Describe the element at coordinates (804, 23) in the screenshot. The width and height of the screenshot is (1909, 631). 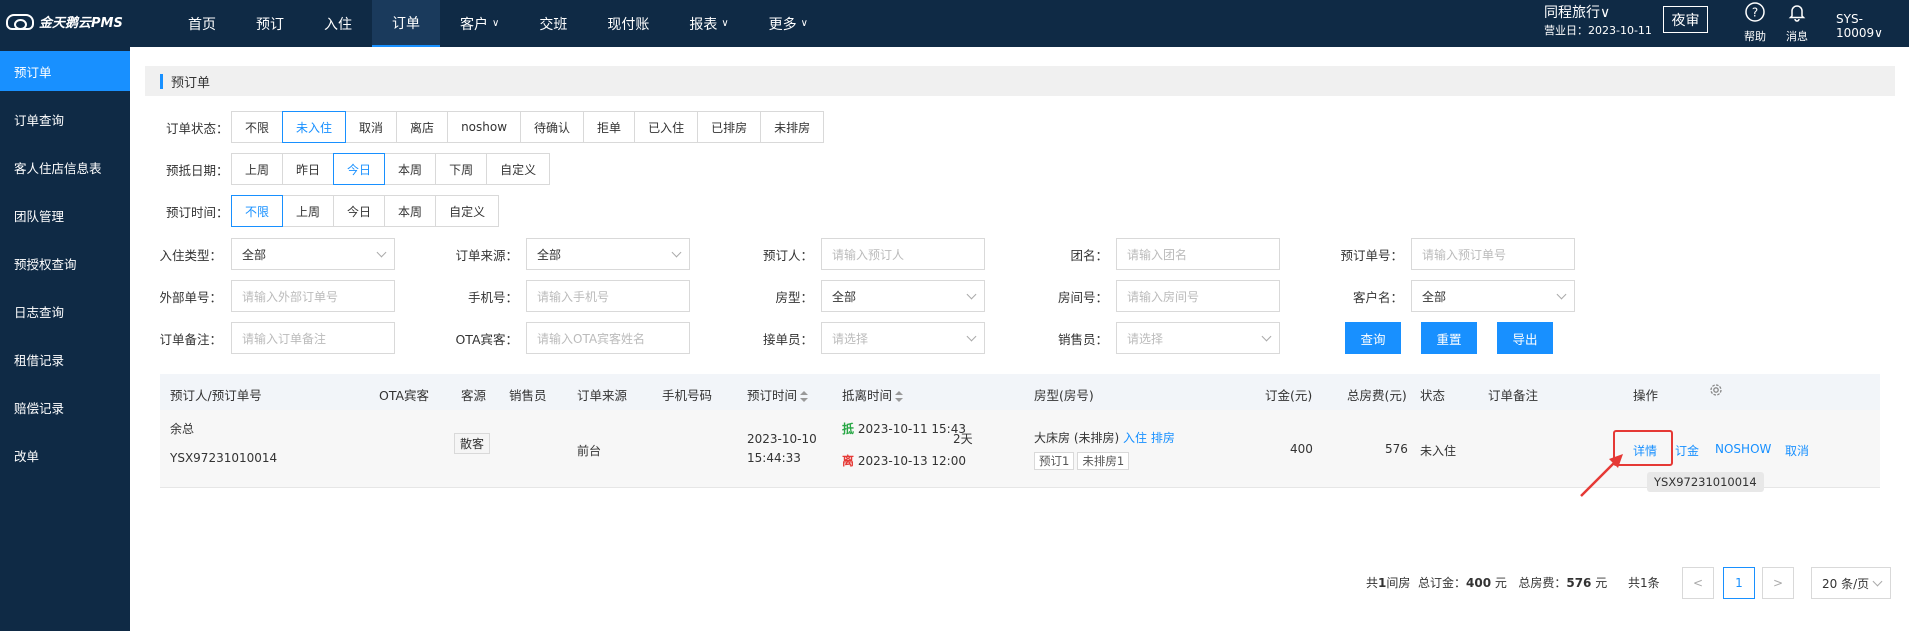
I see `chevron-down-icon: ∨` at that location.